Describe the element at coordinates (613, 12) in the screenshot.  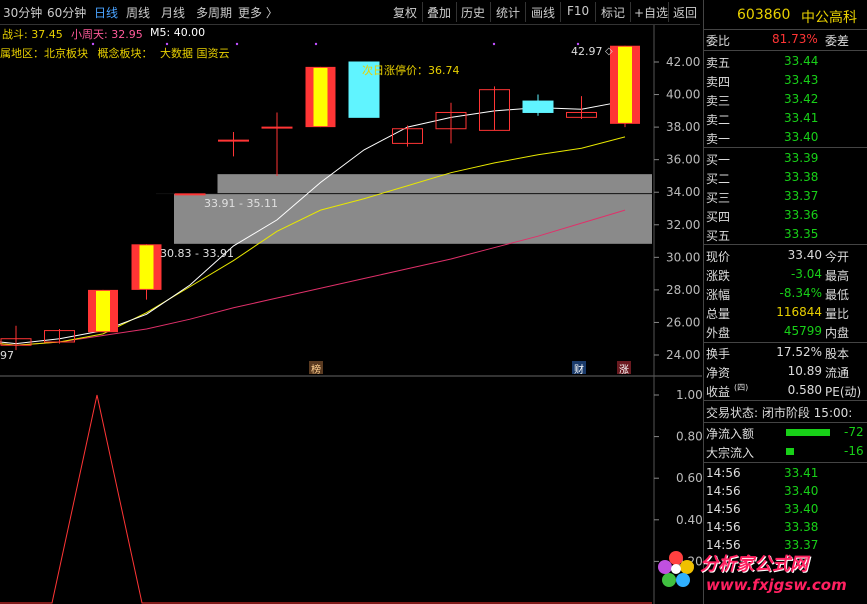
I see `mark-button: 标记` at that location.